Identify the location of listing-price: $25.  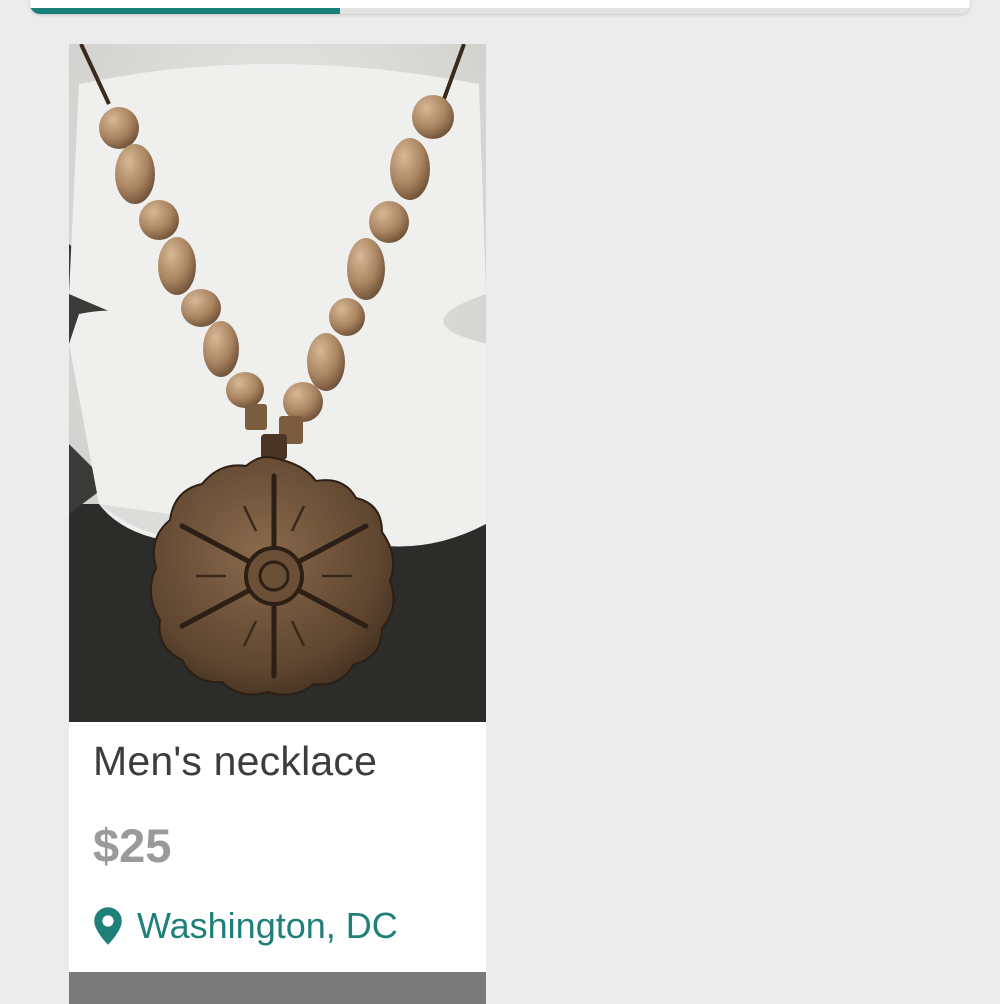
(132, 845).